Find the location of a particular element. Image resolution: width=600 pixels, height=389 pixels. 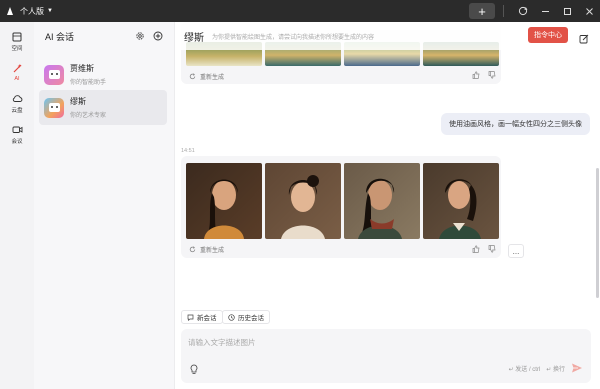

meeting-icon is located at coordinates (17, 129).